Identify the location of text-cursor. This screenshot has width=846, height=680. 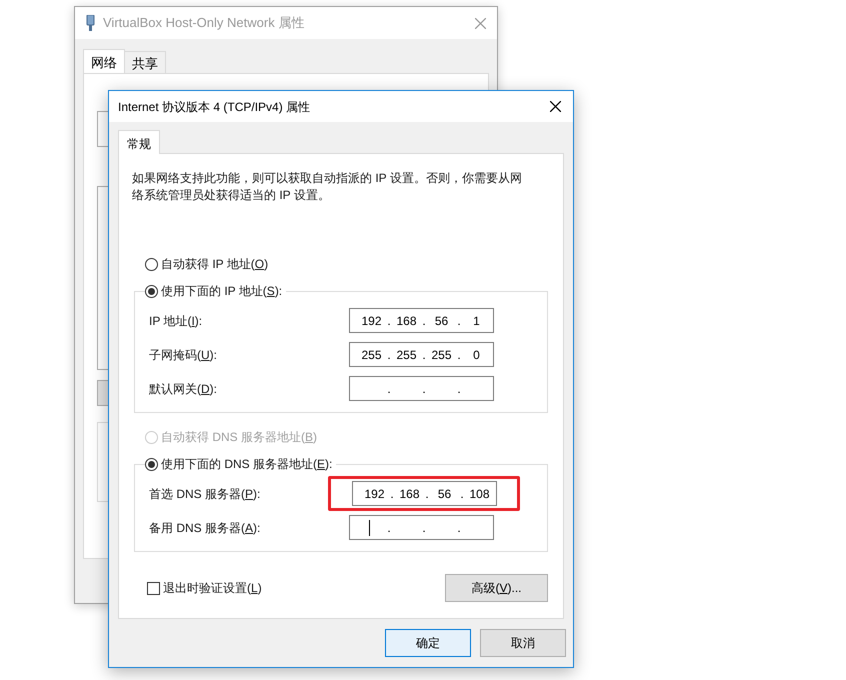
(369, 528).